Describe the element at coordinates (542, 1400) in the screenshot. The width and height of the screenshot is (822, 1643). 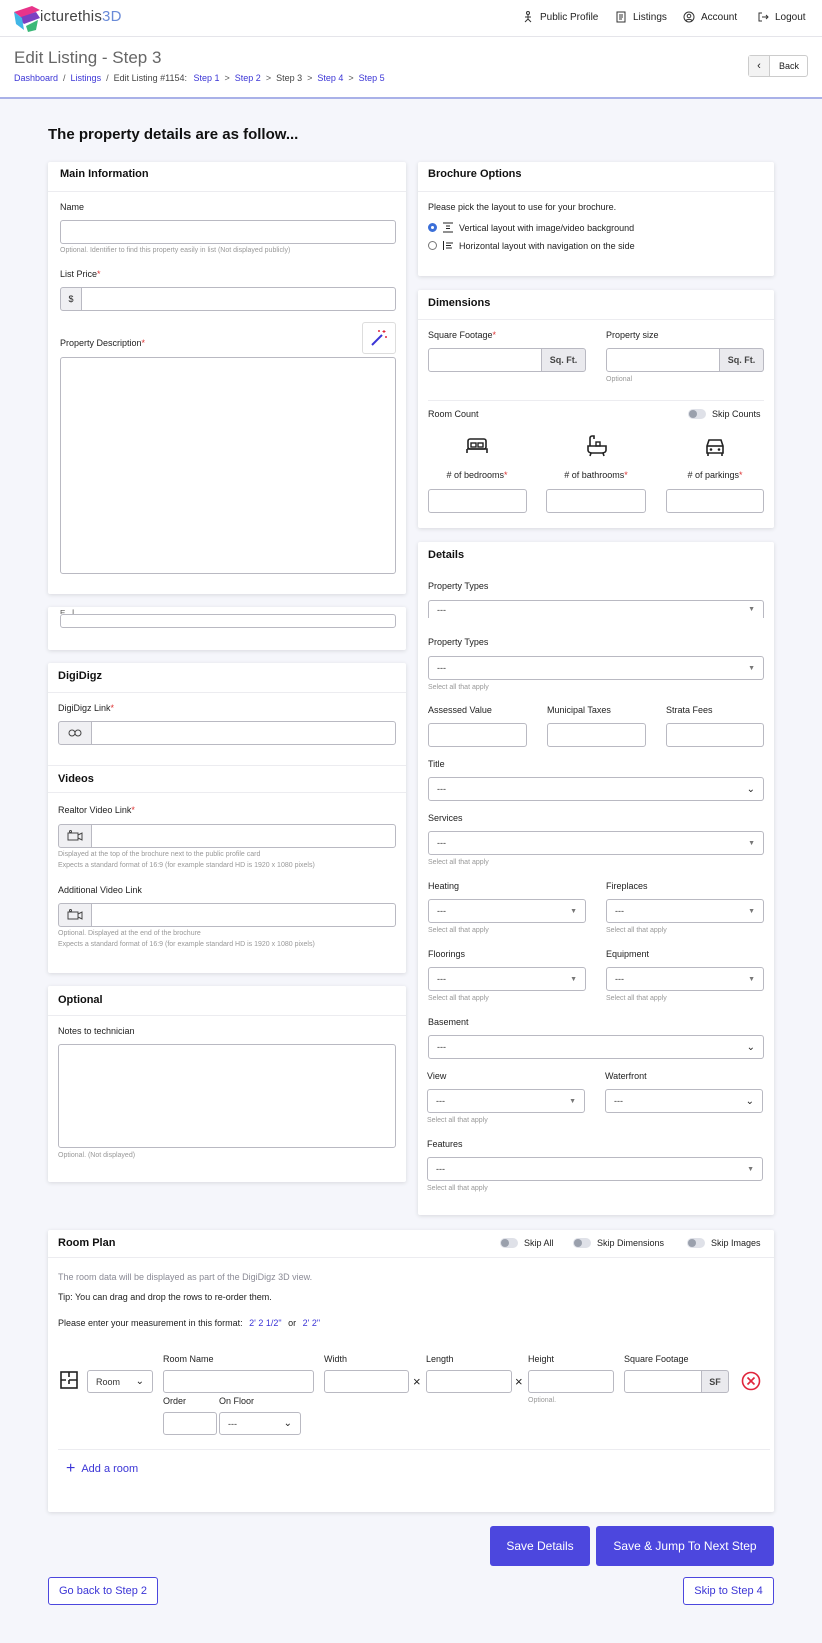
I see `height-hint: Optional.` at that location.